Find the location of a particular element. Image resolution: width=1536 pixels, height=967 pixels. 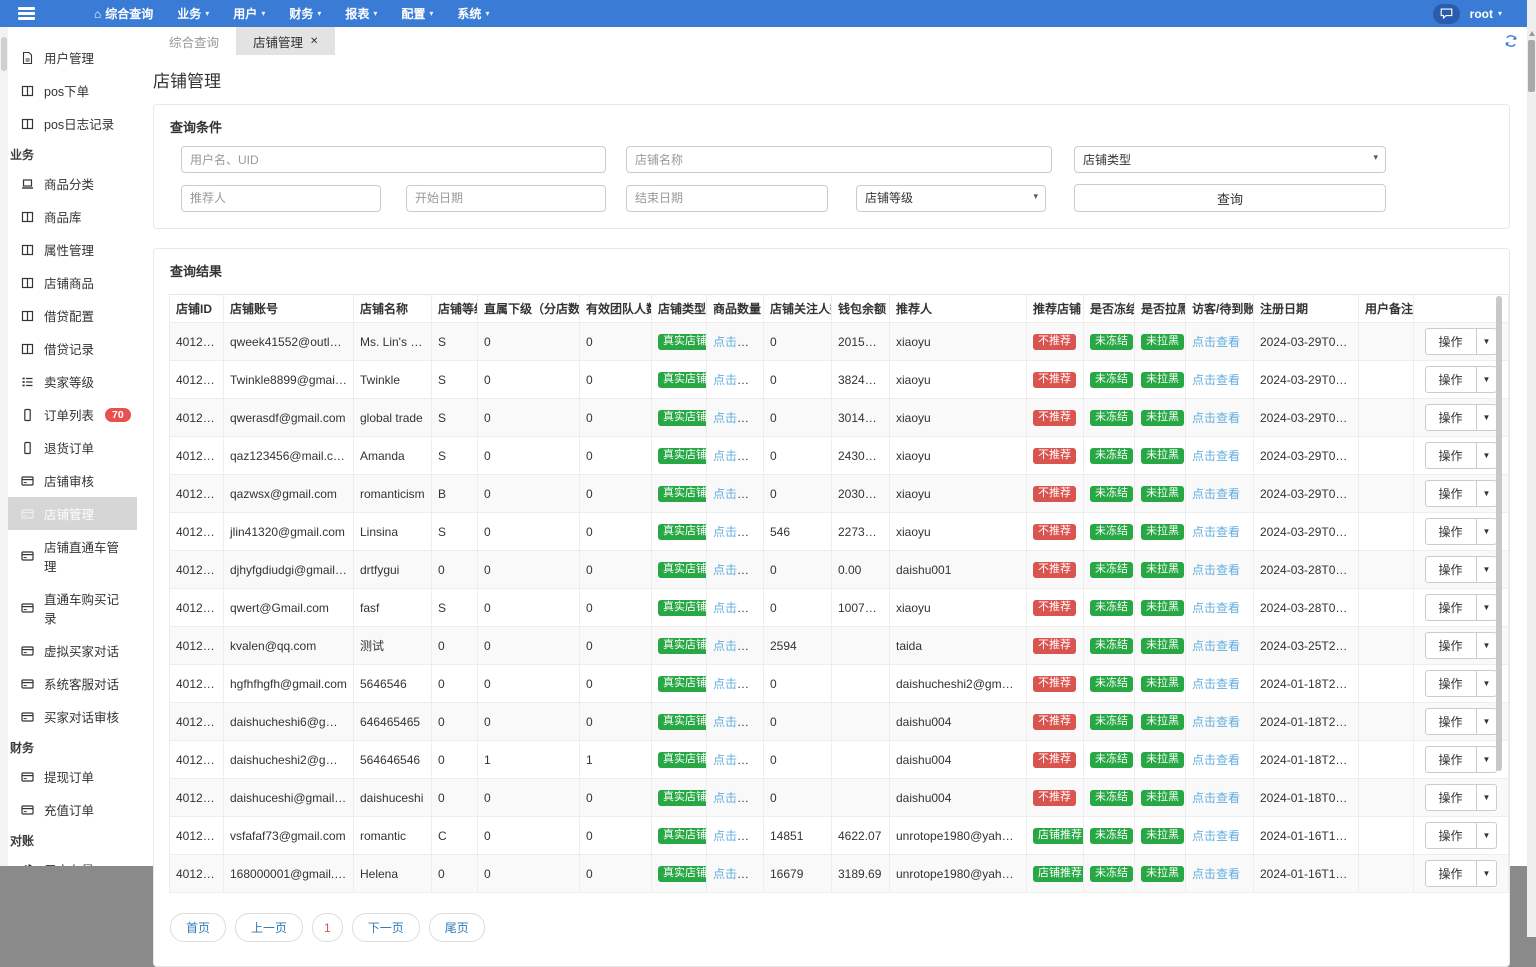

navbar-item-业务: 业务 ▾ is located at coordinates (193, 13).